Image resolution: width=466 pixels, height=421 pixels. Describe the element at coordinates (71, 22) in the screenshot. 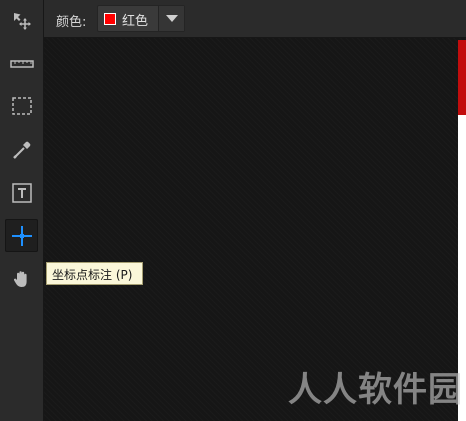

I see `color-label: 颜色:` at that location.